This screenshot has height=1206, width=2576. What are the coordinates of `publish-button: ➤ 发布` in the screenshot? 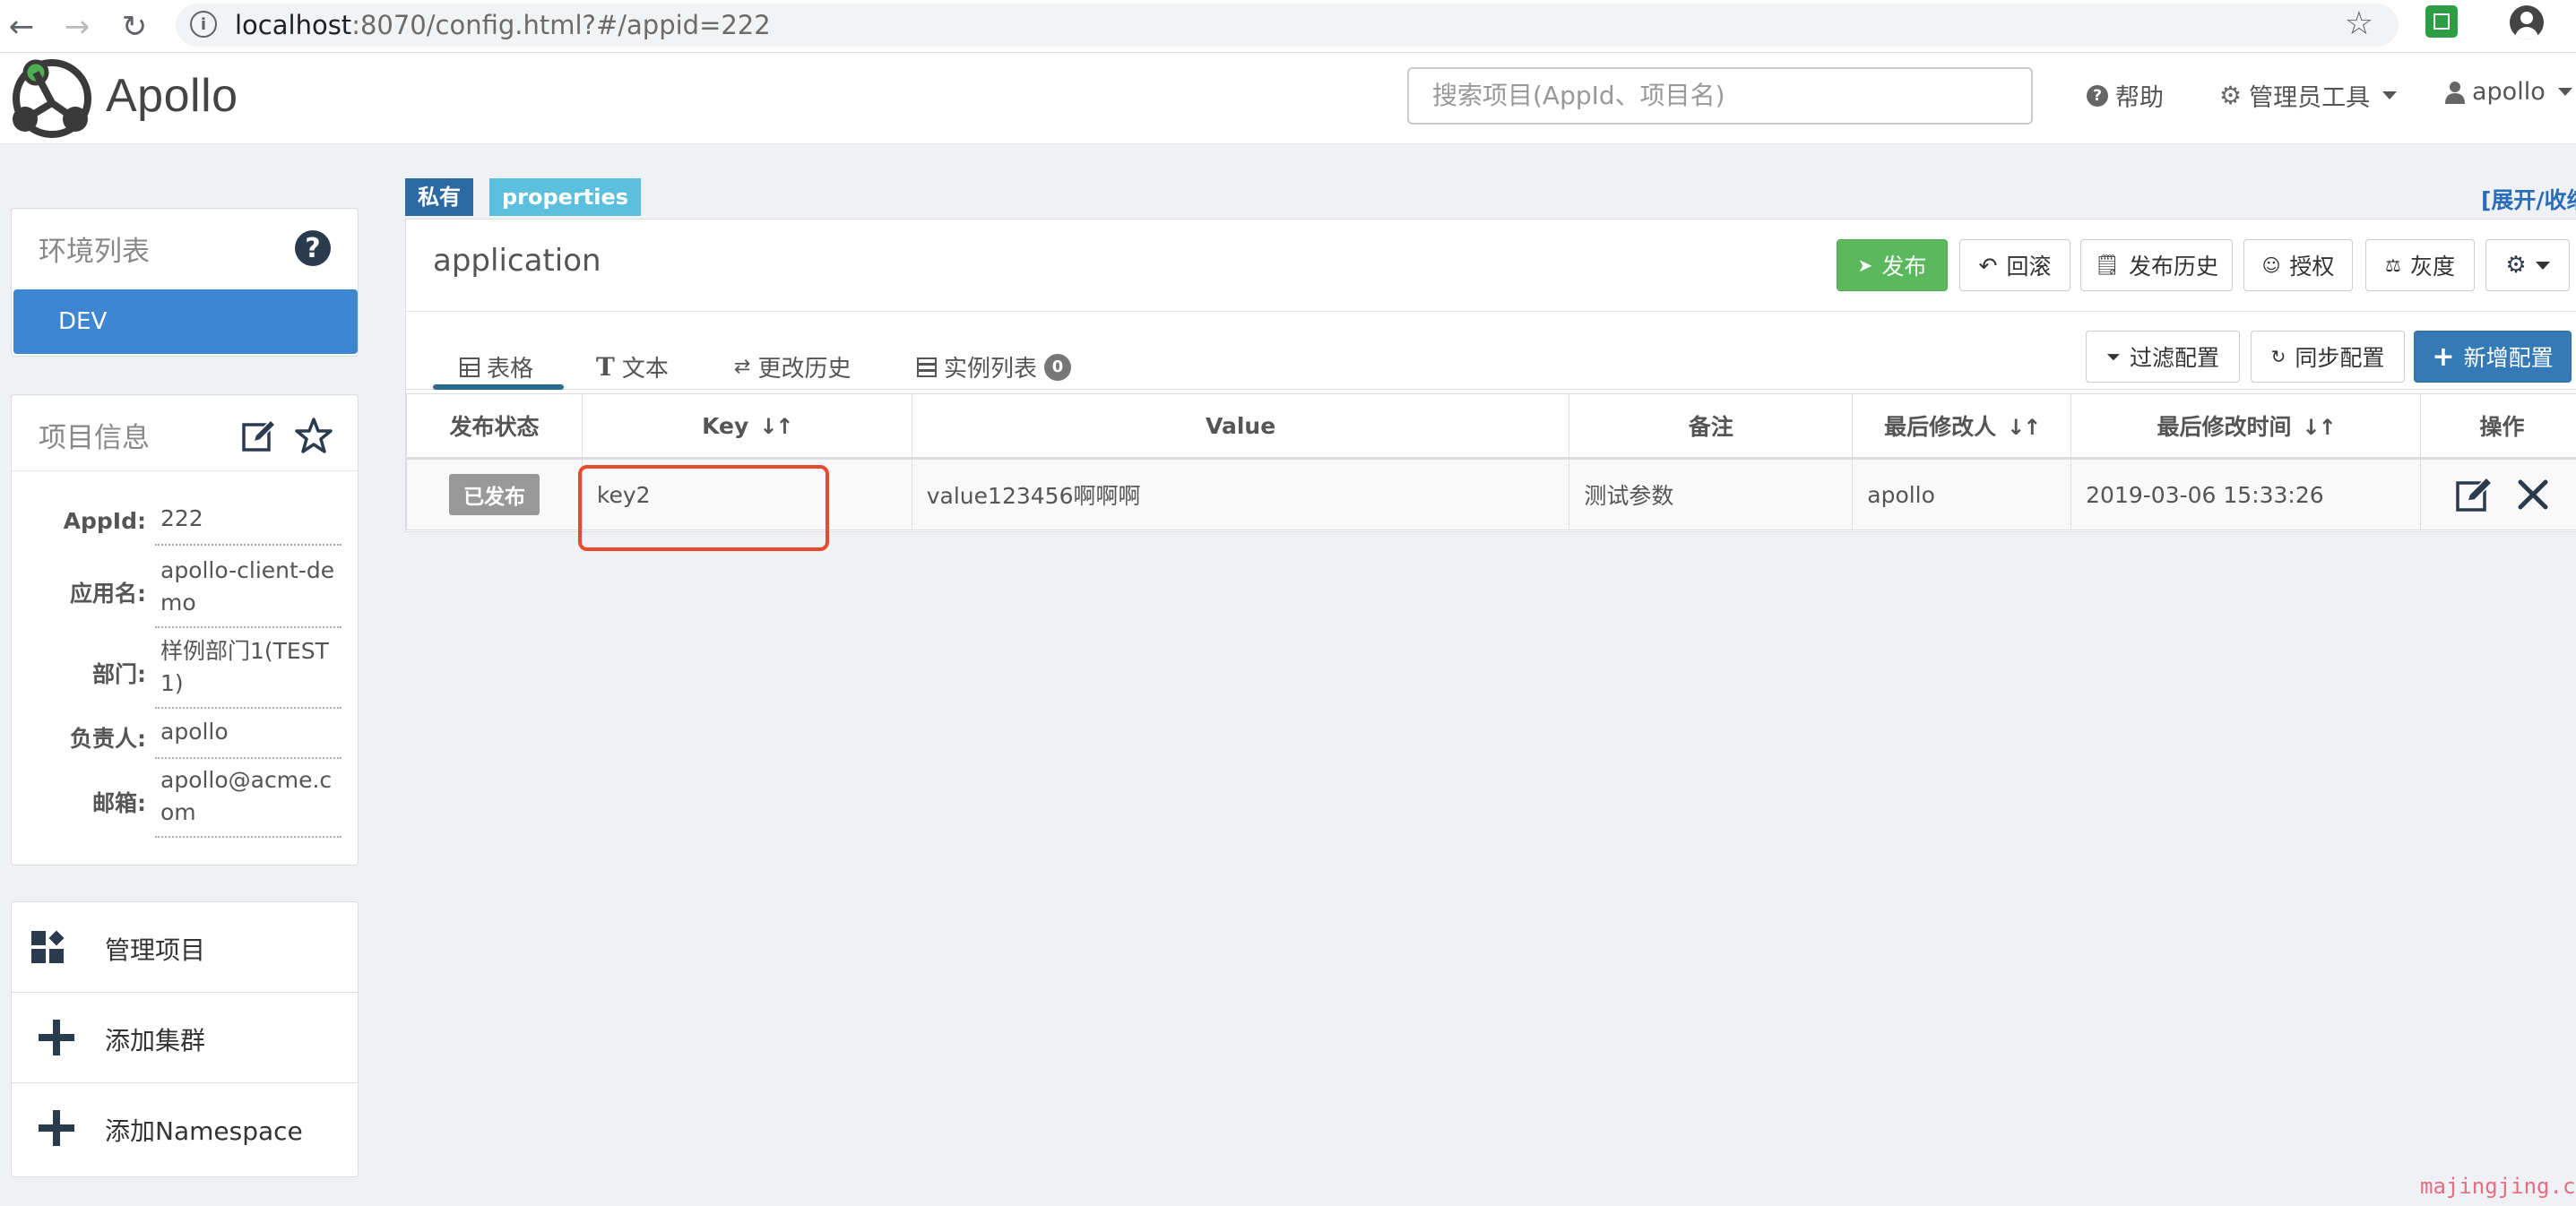 It's located at (1892, 265).